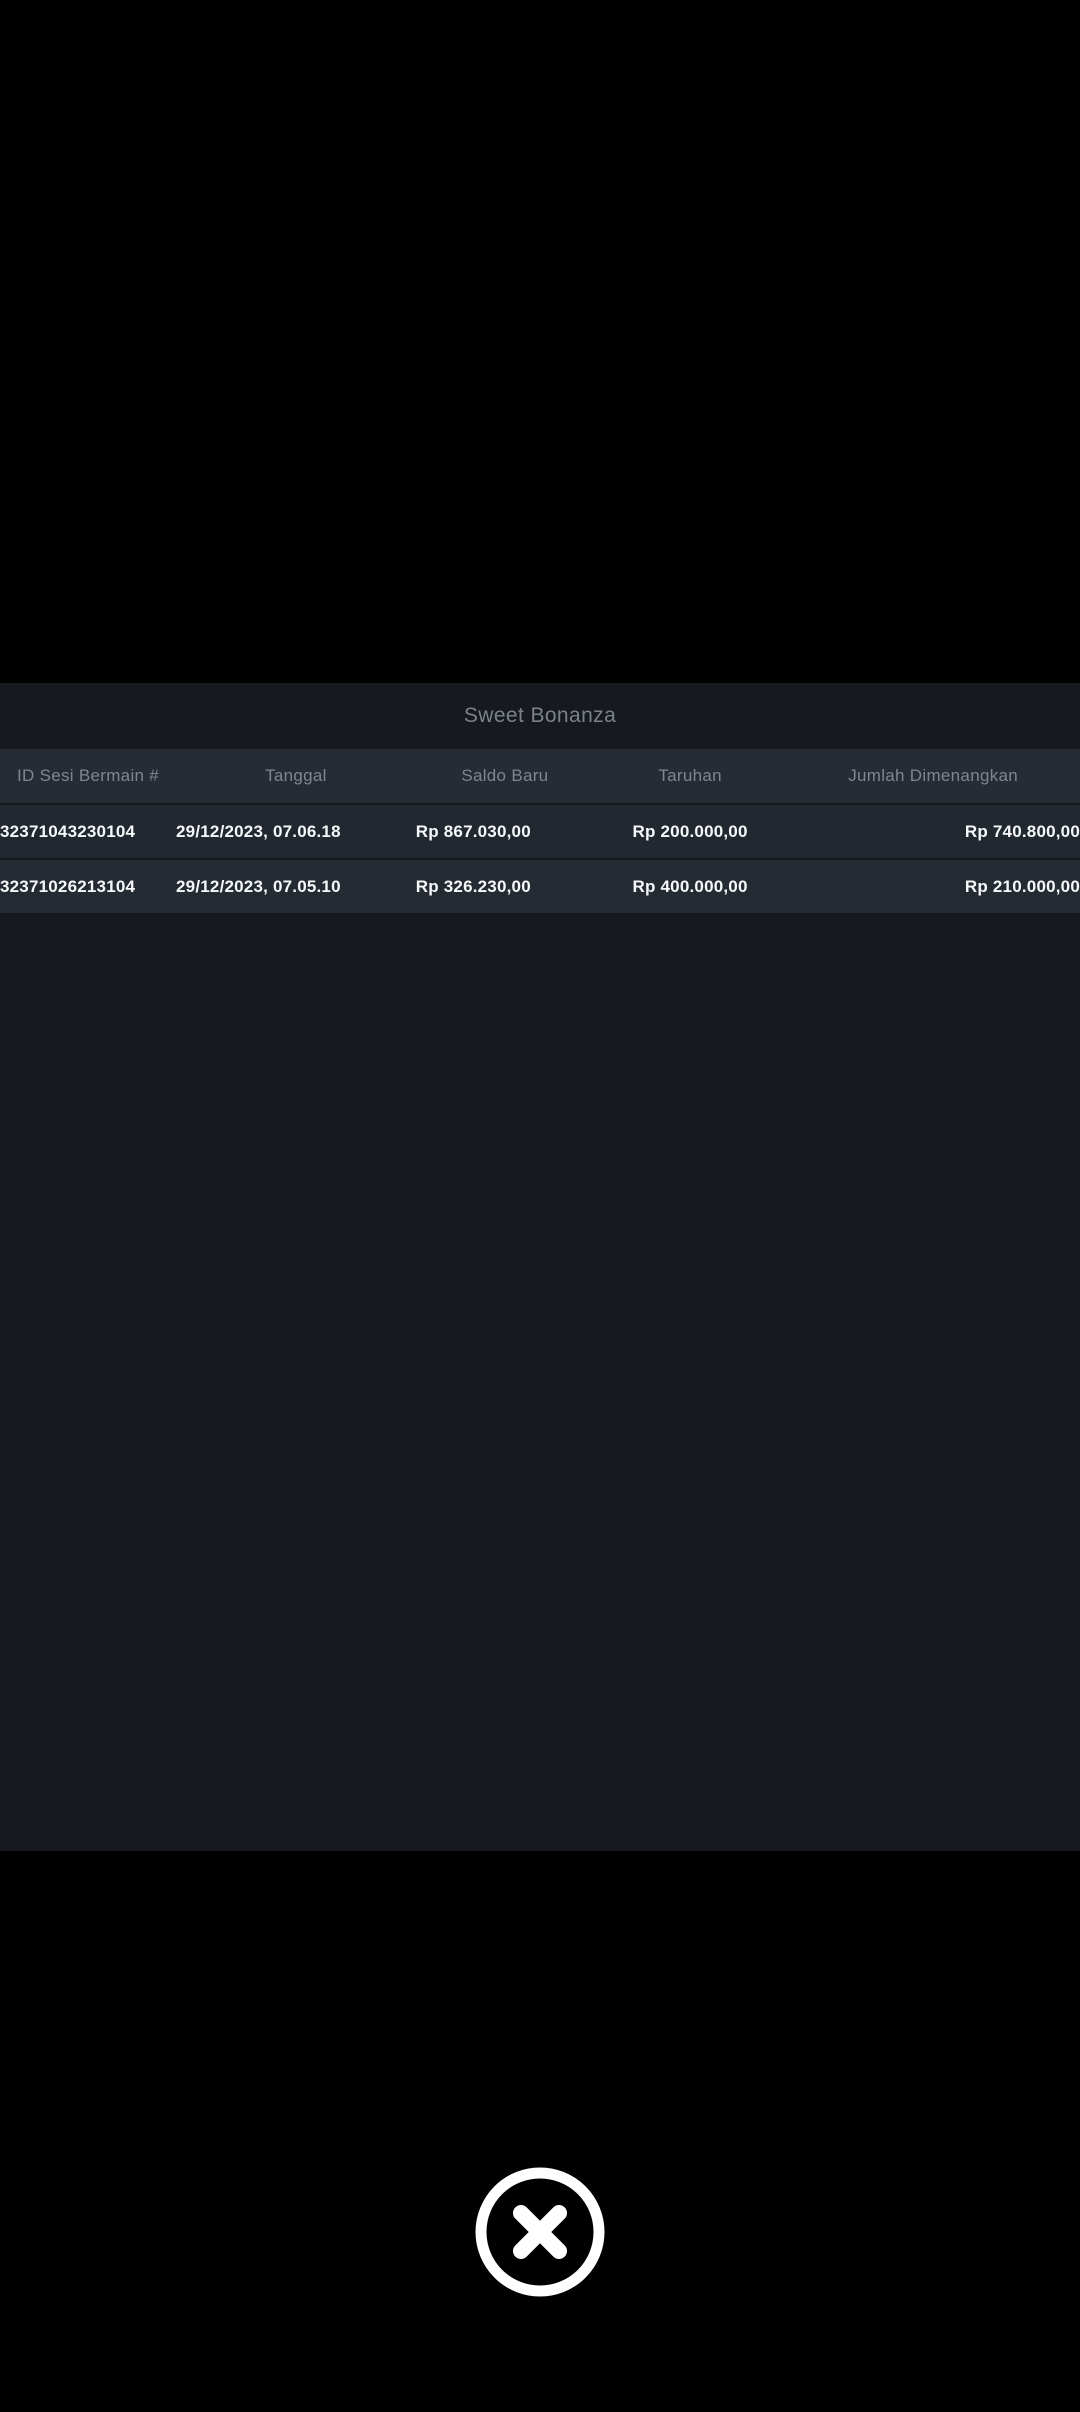  I want to click on new-balance-cell: Rp 867.030,00, so click(504, 831).